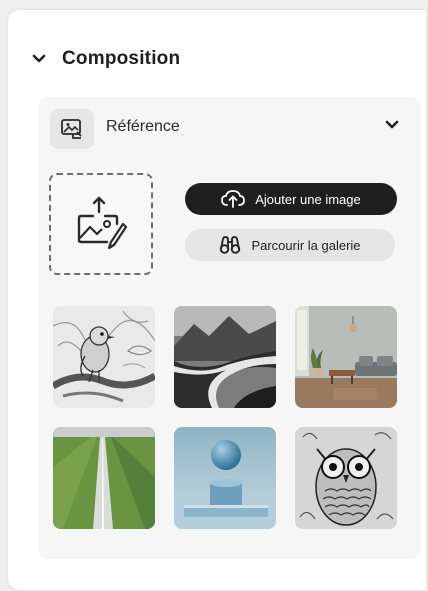 The height and width of the screenshot is (591, 428). I want to click on upload-image-icon, so click(102, 223).